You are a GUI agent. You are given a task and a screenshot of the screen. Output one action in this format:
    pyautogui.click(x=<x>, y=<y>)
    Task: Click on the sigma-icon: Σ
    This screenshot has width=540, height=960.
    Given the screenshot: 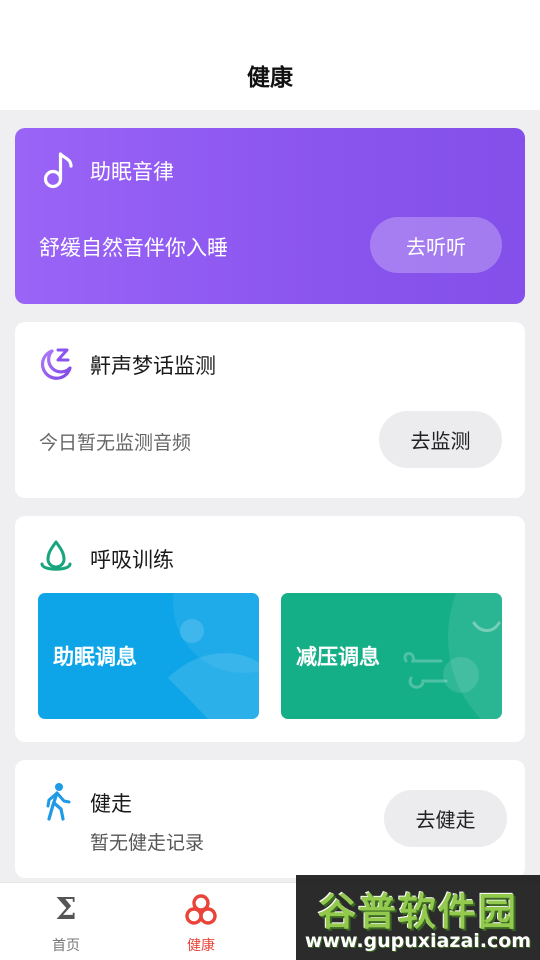 What is the action you would take?
    pyautogui.click(x=66, y=909)
    